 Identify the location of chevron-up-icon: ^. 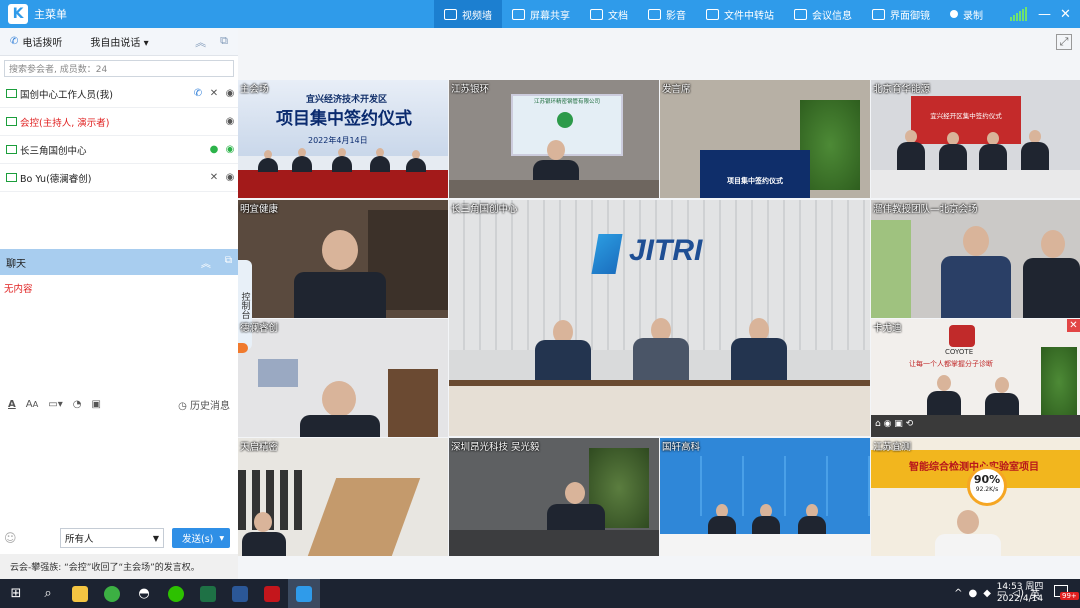
(958, 593).